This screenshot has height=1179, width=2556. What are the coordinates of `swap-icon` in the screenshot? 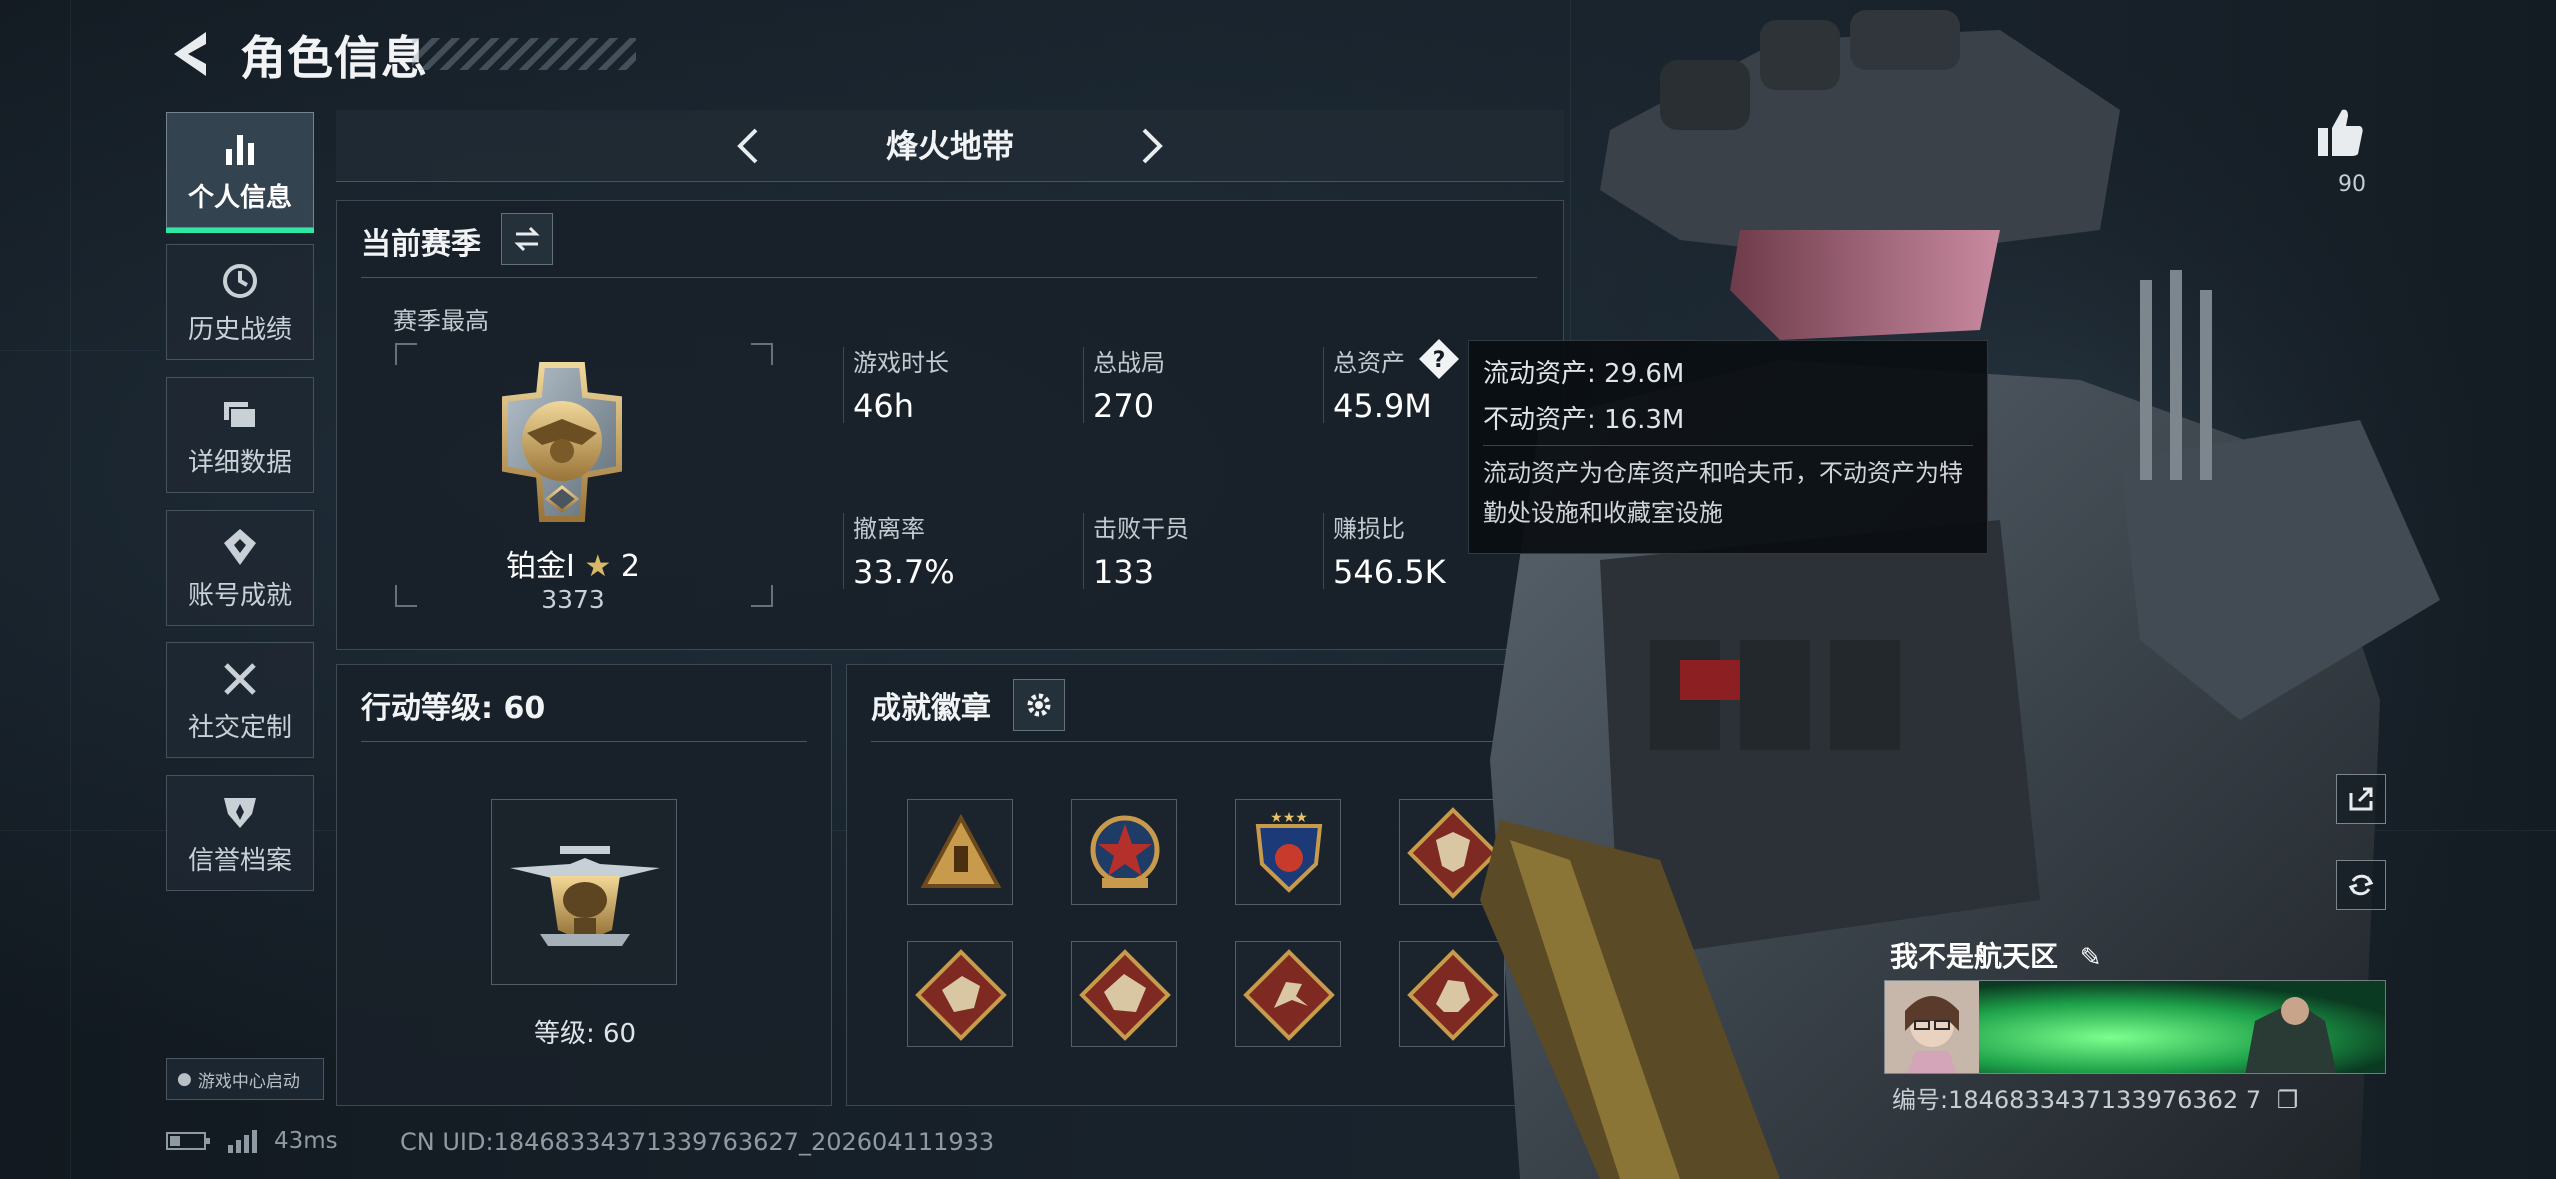 It's located at (527, 239).